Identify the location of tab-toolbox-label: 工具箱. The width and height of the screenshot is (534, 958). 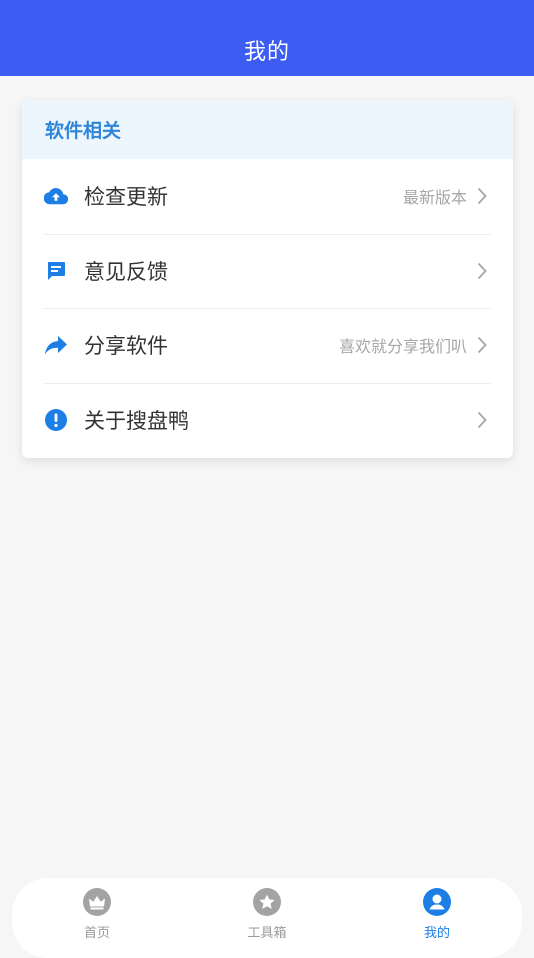
(267, 933).